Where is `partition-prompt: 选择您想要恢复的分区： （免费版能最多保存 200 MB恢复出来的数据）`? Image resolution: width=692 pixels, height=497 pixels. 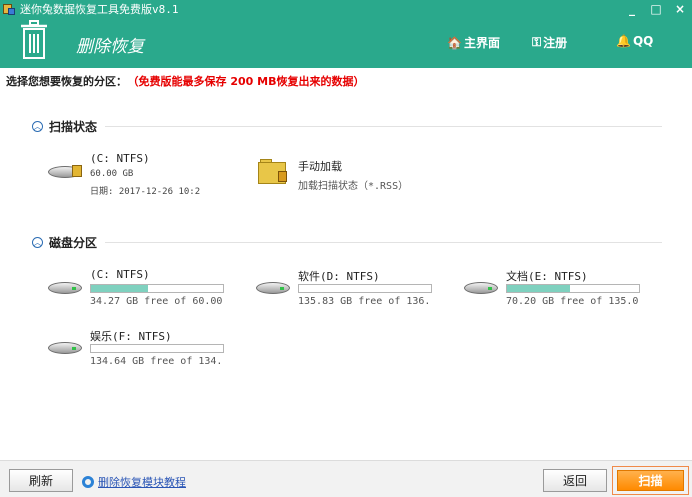
partition-prompt: 选择您想要恢复的分区： （免费版能最多保存 200 MB恢复出来的数据） is located at coordinates (185, 81).